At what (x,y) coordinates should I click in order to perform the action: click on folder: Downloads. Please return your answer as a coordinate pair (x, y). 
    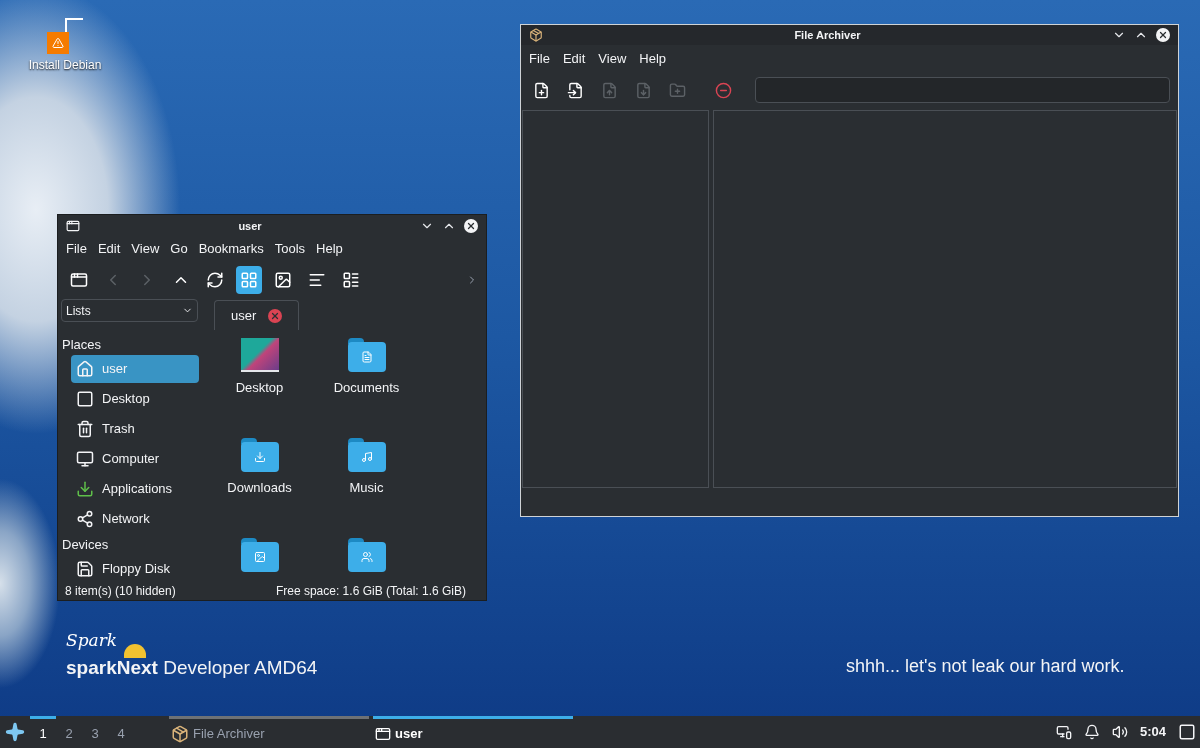
    Looking at the image, I should click on (259, 468).